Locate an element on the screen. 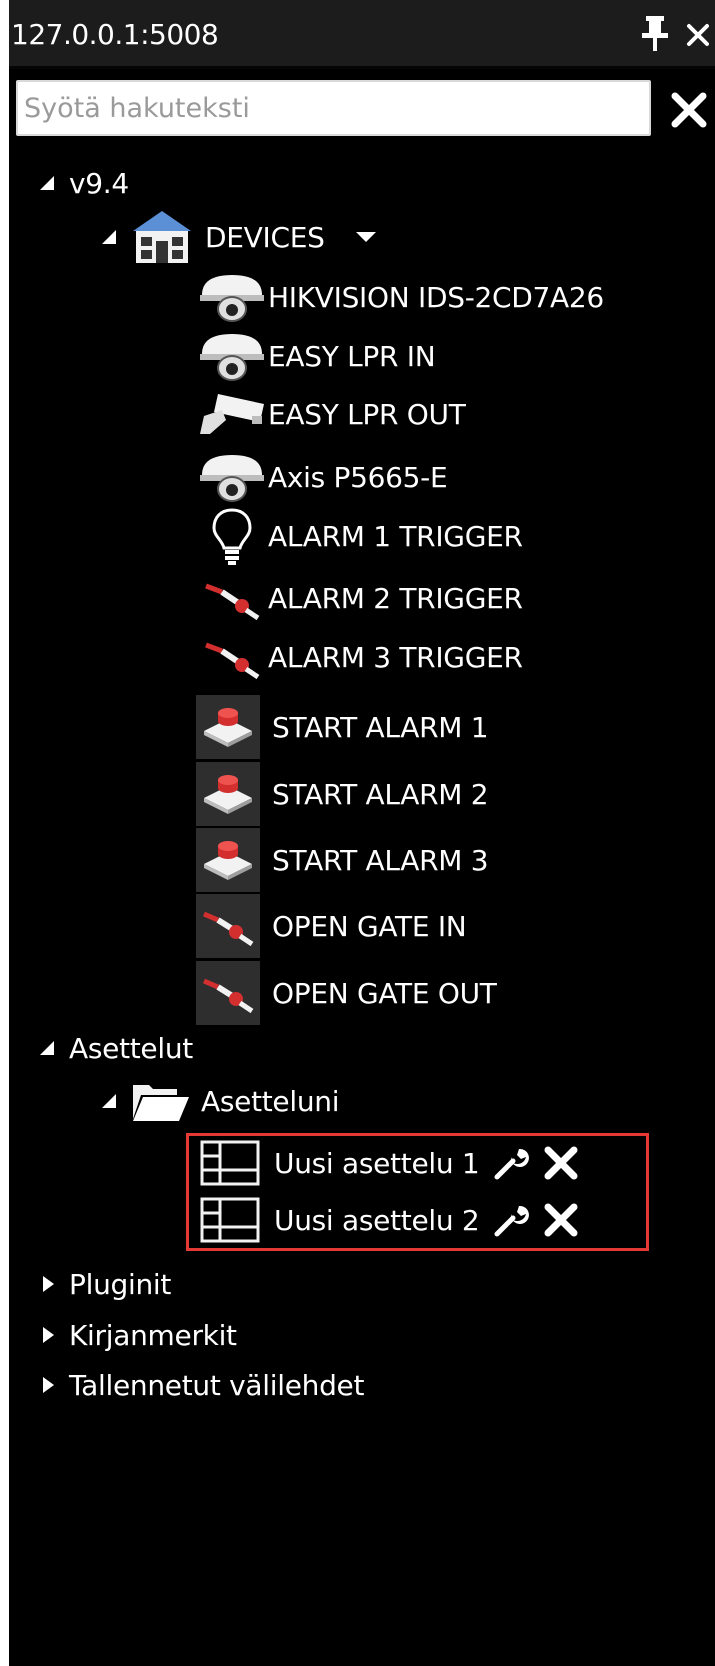 The width and height of the screenshot is (715, 1666). device-label: START ALARM 1 is located at coordinates (380, 727).